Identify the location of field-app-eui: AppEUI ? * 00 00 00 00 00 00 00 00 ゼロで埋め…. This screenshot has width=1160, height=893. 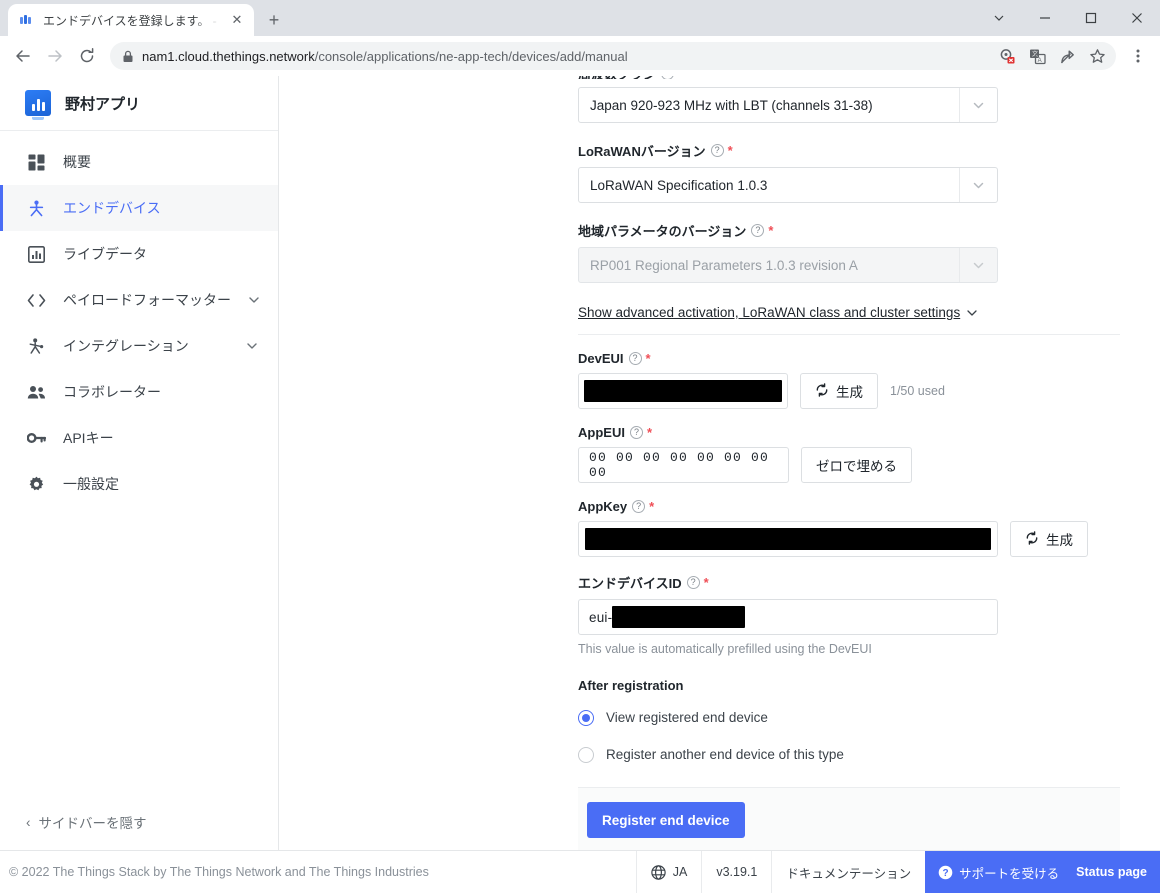
(711, 454).